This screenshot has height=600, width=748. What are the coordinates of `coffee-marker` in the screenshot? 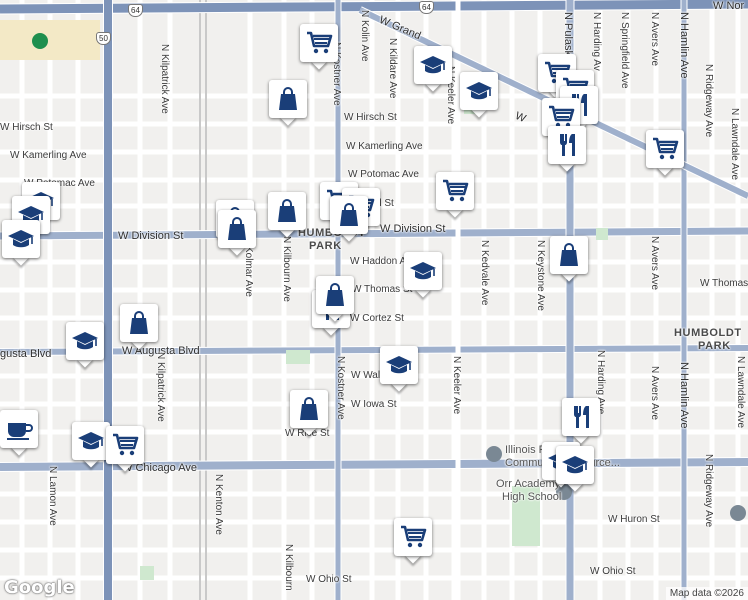 It's located at (19, 433).